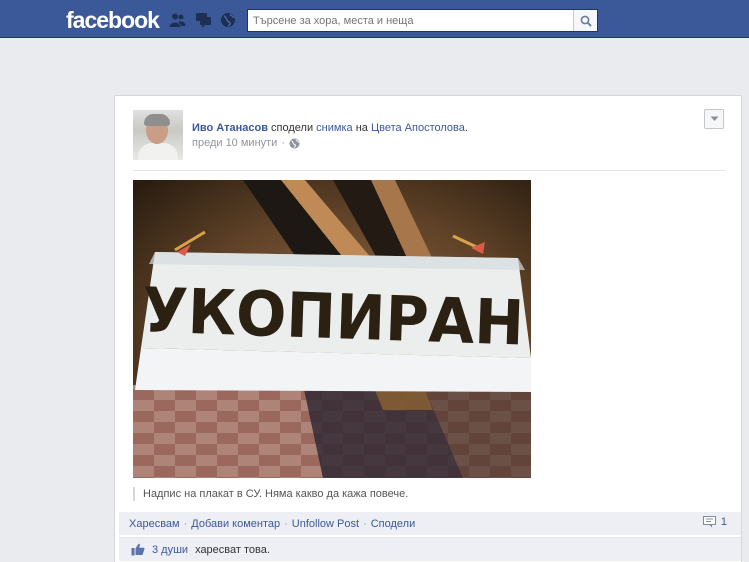 This screenshot has width=749, height=562. I want to click on comments-count: 1, so click(723, 522).